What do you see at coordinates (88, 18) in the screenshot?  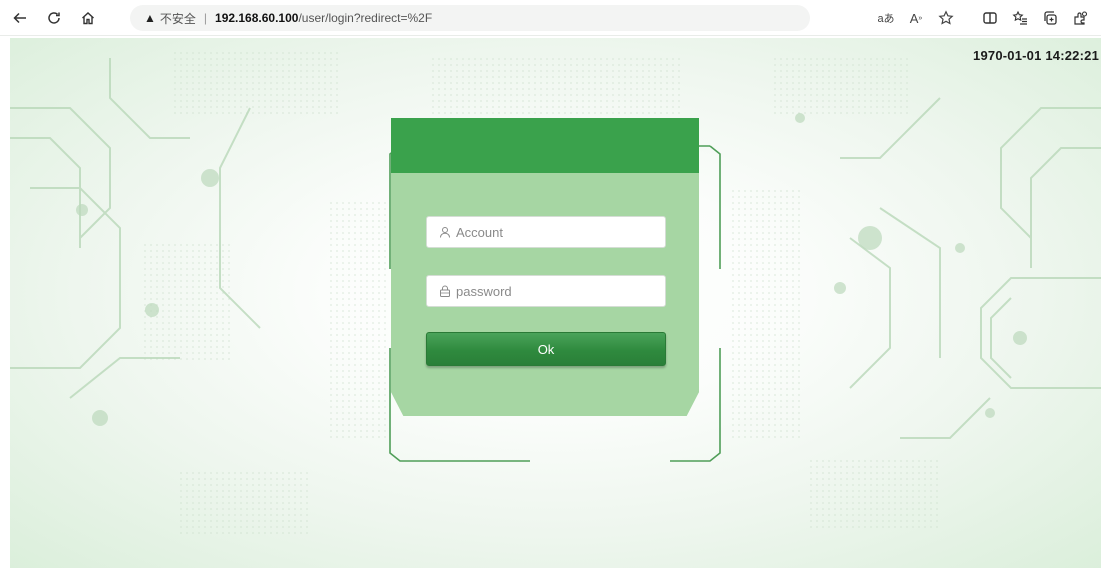 I see `home-icon` at bounding box center [88, 18].